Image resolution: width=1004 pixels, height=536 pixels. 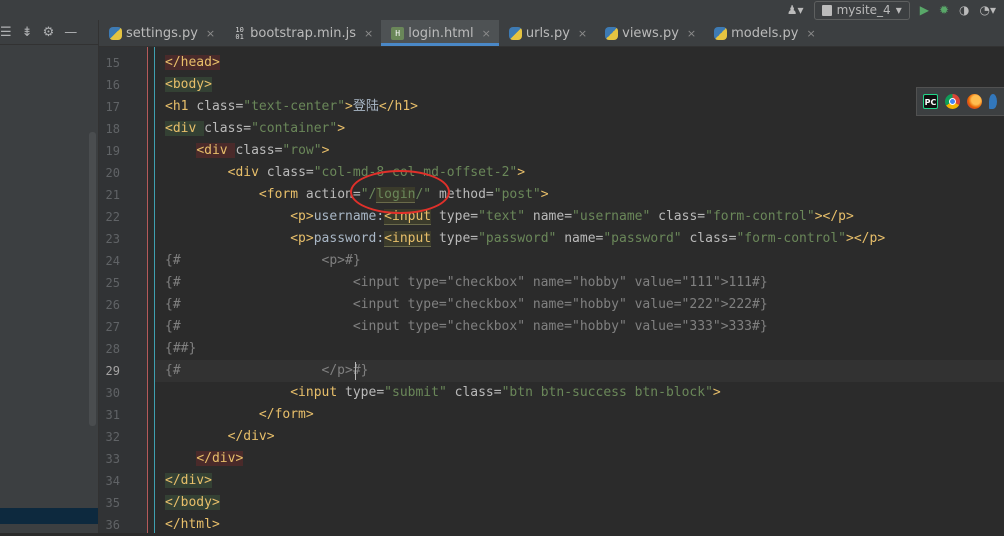 I want to click on html-tag: </html>, so click(x=192, y=524).